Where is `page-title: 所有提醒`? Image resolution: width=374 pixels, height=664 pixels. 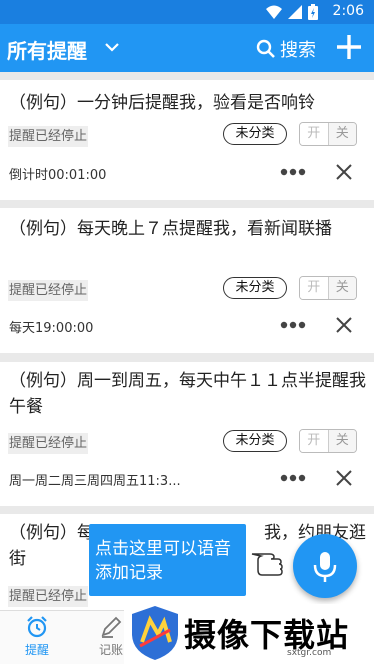
page-title: 所有提醒 is located at coordinates (47, 49).